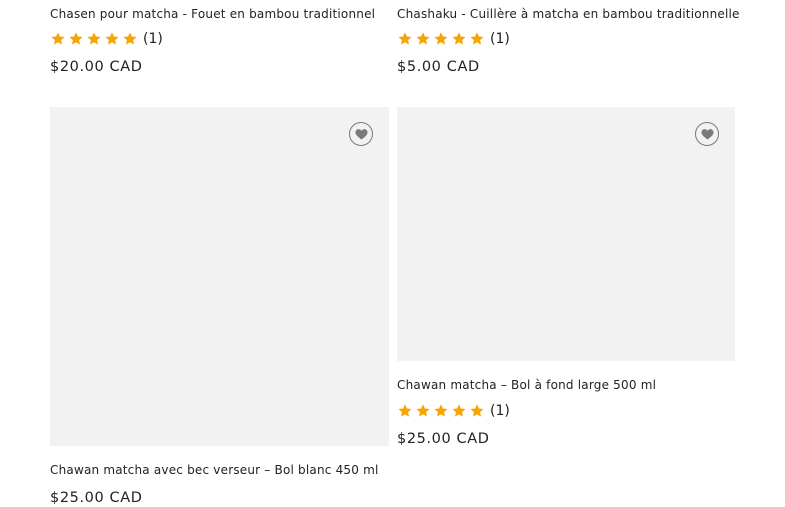  Describe the element at coordinates (567, 385) in the screenshot. I see `product-title: Chawan matcha – Bol à fond large 500 ml` at that location.